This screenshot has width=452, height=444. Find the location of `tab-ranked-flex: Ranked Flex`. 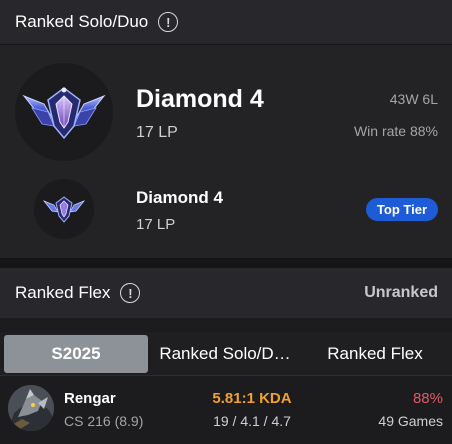

tab-ranked-flex: Ranked Flex is located at coordinates (375, 354).